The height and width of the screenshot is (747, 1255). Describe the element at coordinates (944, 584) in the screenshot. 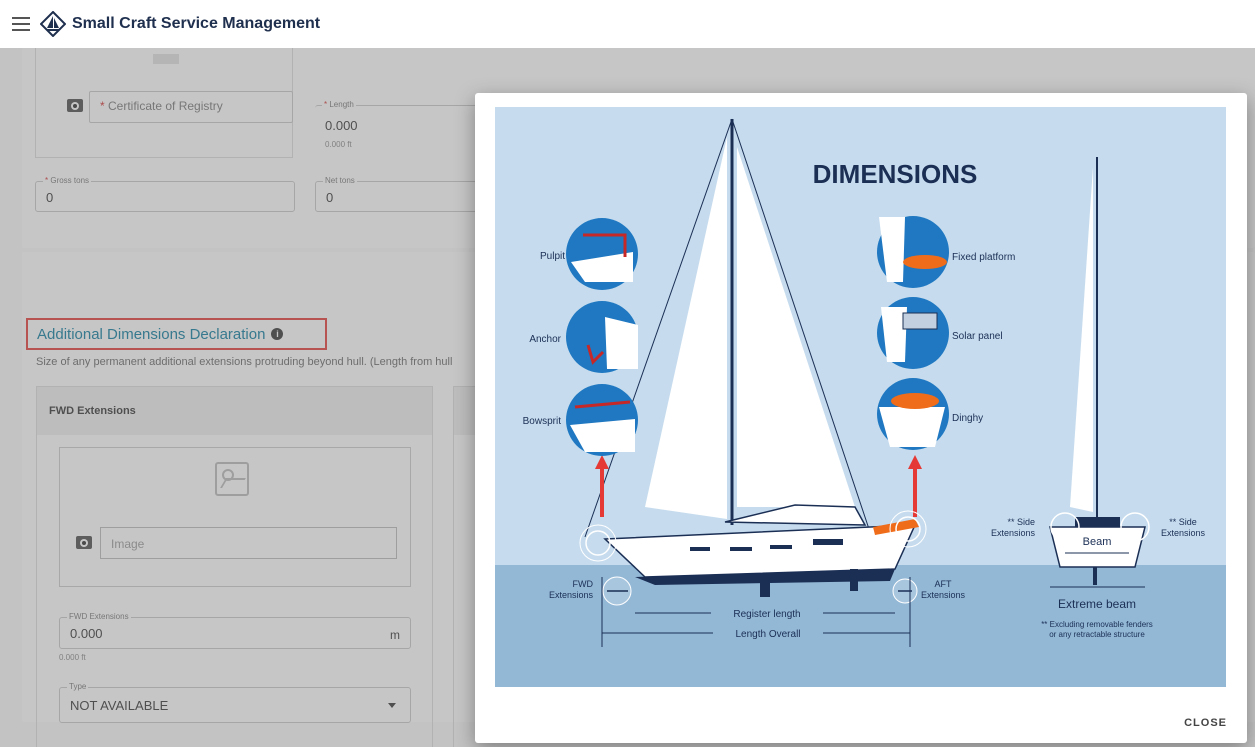

I see `aft-extensions-line1: AFT` at that location.